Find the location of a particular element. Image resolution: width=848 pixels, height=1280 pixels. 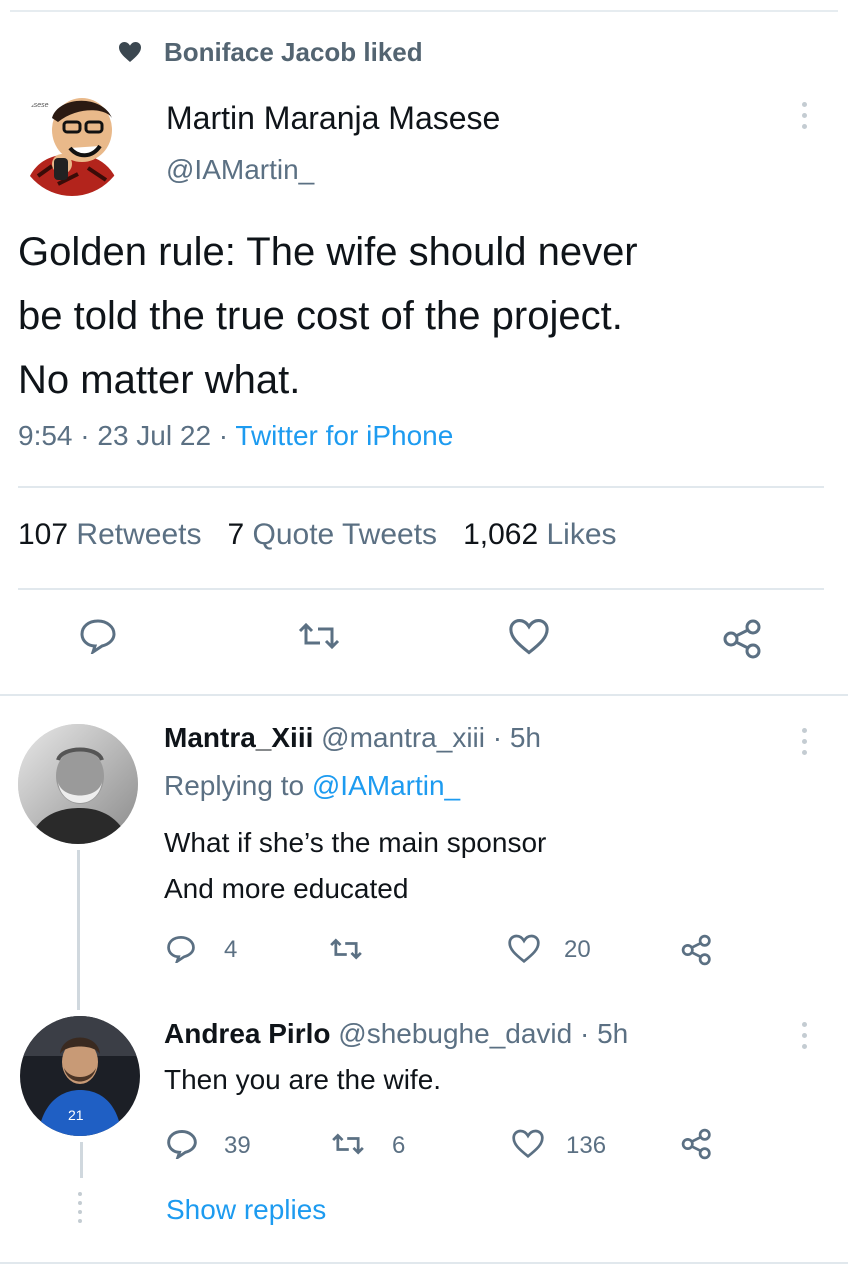

reply-line: What if she’s the main sponsor is located at coordinates (355, 842).